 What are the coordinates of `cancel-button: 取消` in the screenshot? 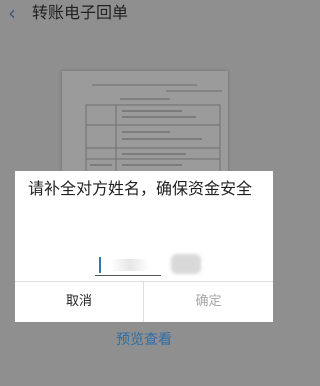 It's located at (79, 302).